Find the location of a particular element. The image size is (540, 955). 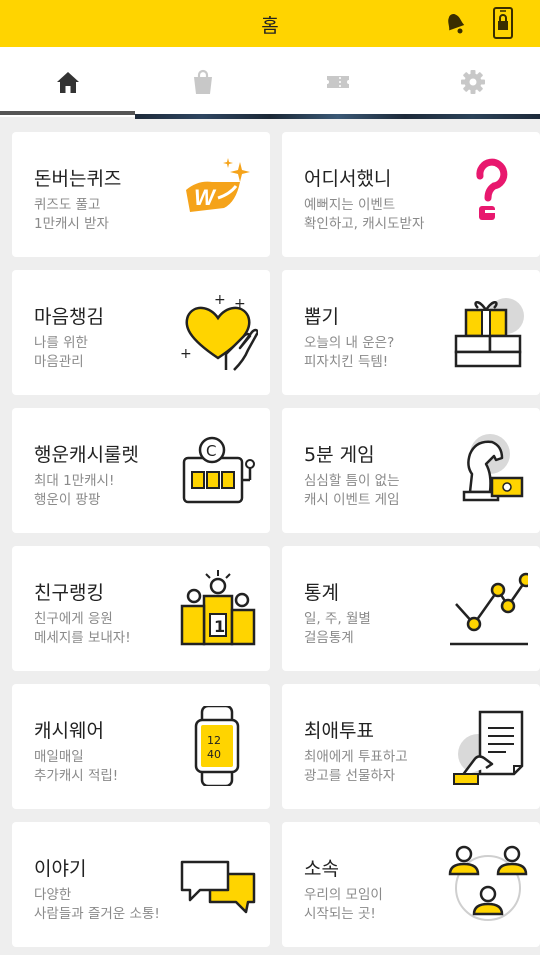

card-title: 이야기 is located at coordinates (60, 869).